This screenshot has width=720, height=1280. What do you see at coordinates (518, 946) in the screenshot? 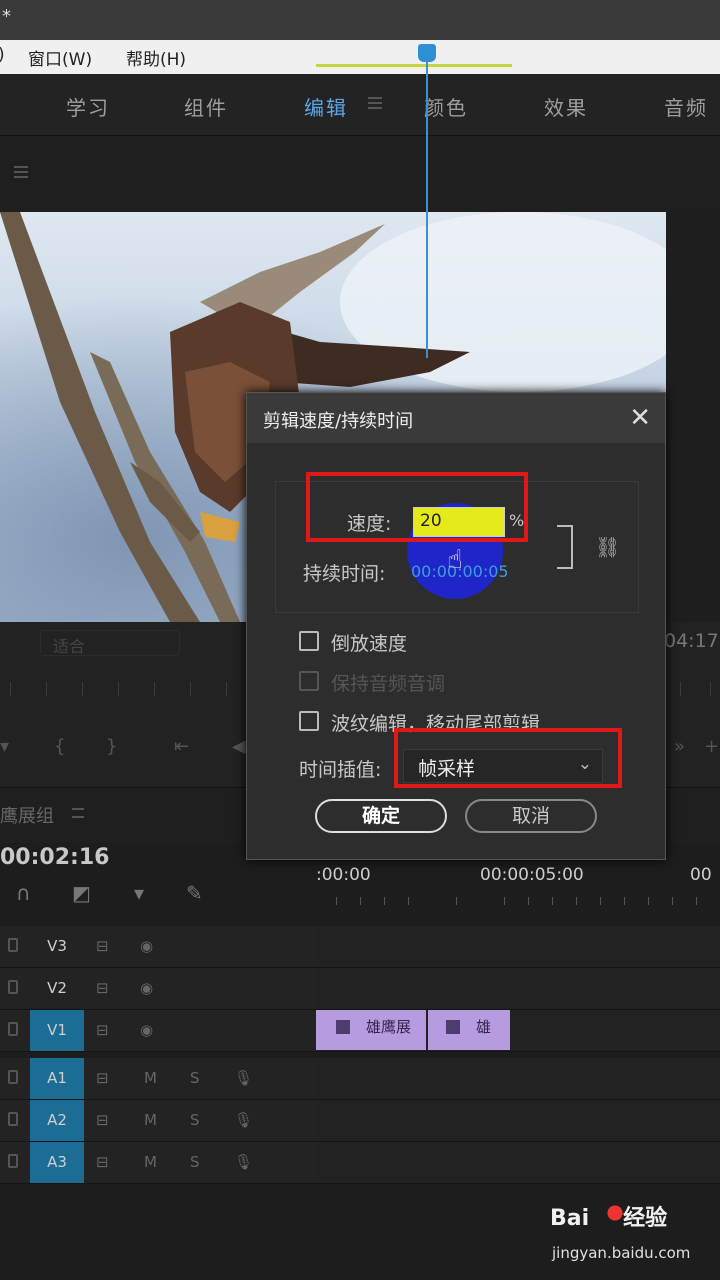
I see `track-lane-v3` at bounding box center [518, 946].